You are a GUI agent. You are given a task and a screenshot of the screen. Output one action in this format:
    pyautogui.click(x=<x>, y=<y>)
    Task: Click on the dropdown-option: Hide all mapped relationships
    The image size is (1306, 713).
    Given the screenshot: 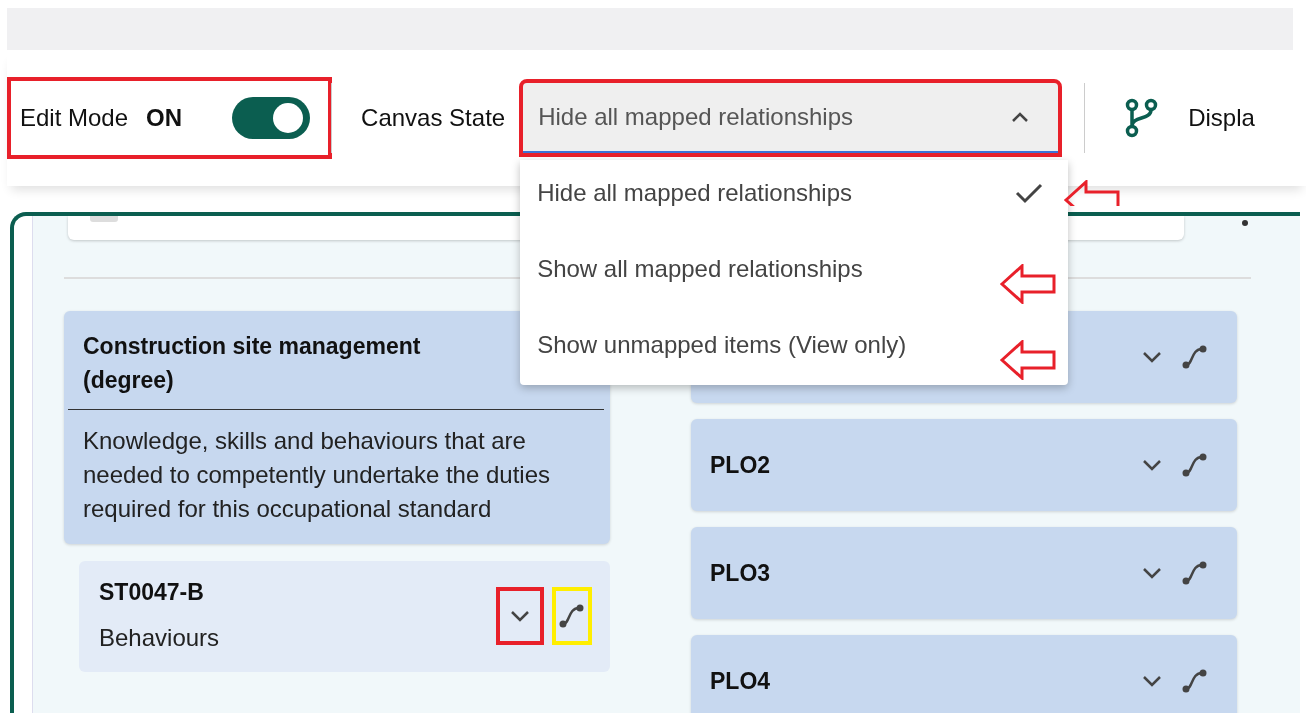 What is the action you would take?
    pyautogui.click(x=794, y=198)
    